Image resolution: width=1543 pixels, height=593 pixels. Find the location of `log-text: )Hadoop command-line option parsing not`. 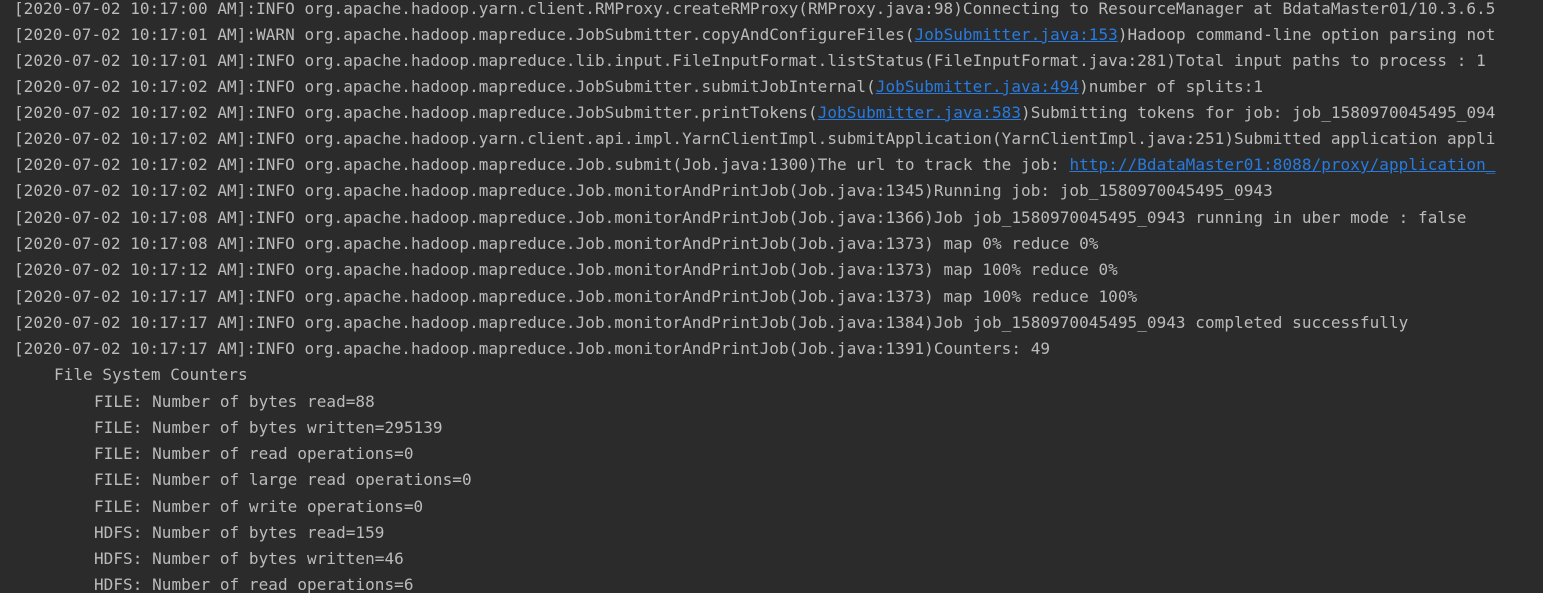

log-text: )Hadoop command-line option parsing not is located at coordinates (1306, 34).